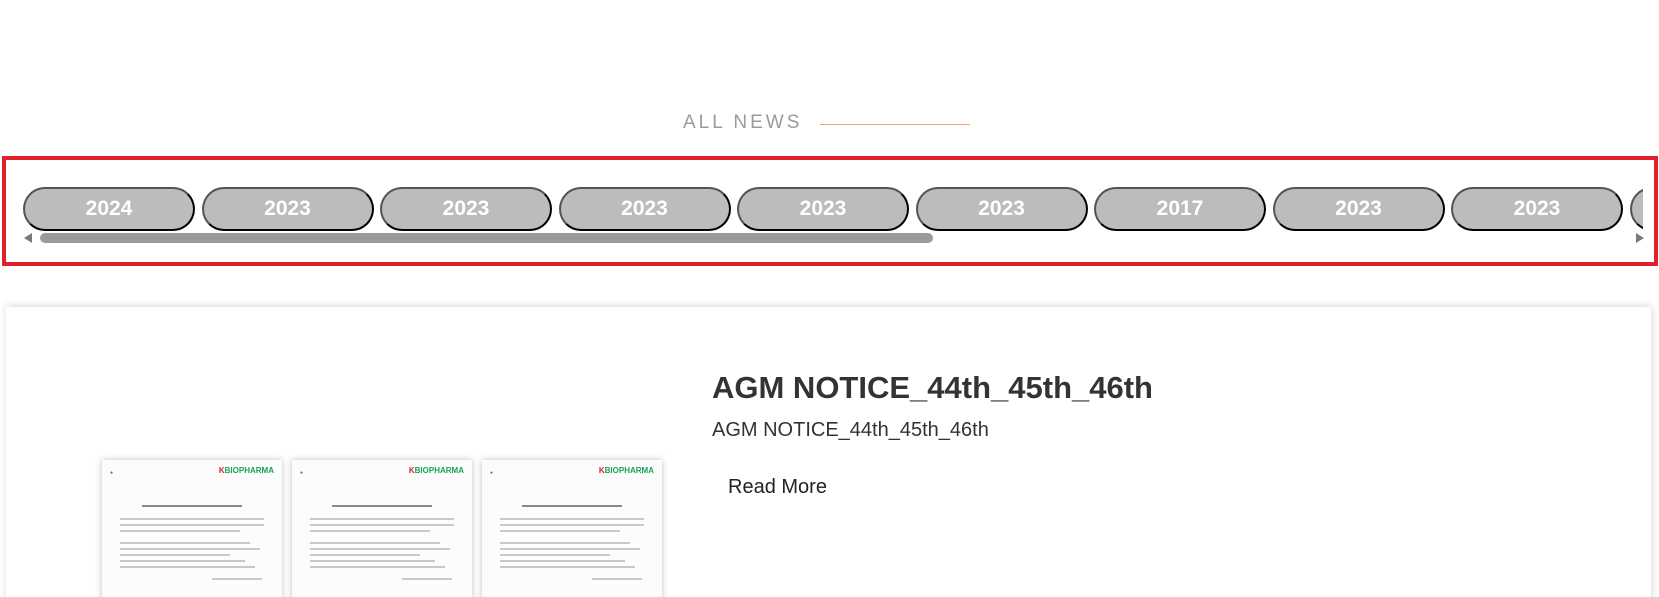 This screenshot has height=597, width=1659. I want to click on year-timeline-track: 2024202320232023202320232017202320232023, so click(833, 211).